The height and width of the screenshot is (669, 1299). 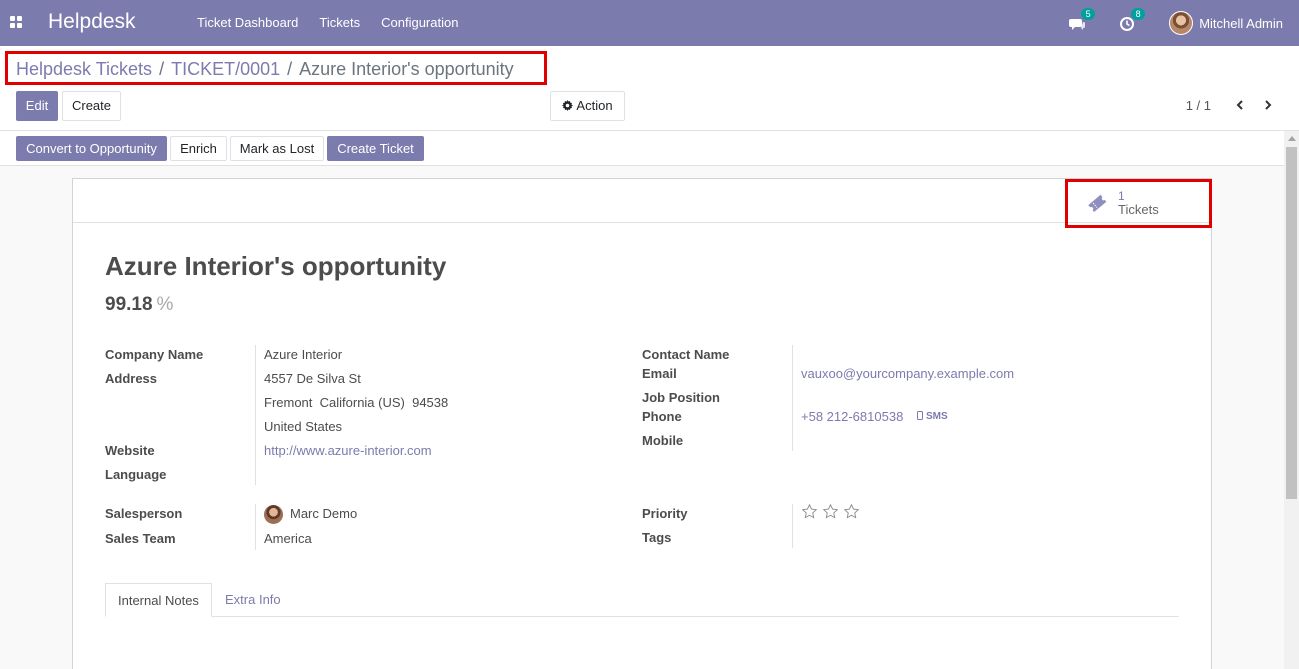 I want to click on app-brand: Helpdesk, so click(x=92, y=22).